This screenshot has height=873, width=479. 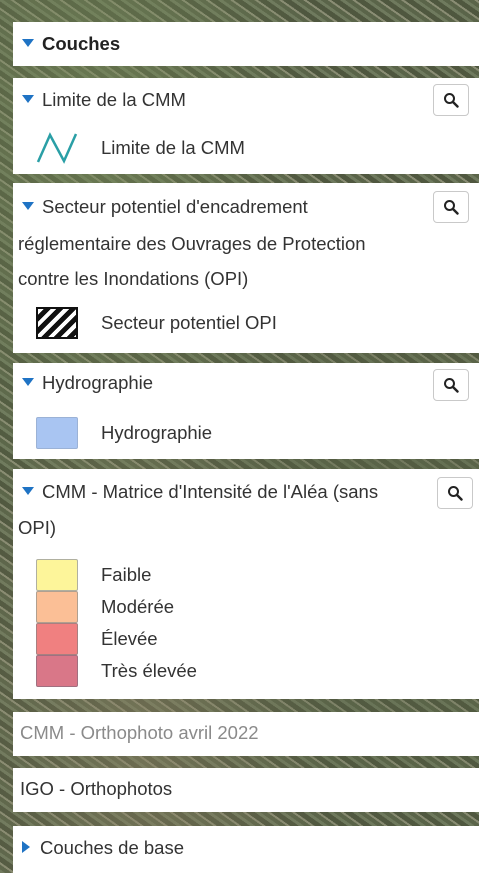 What do you see at coordinates (225, 383) in the screenshot?
I see `layer-group-toggle: Hydrographie` at bounding box center [225, 383].